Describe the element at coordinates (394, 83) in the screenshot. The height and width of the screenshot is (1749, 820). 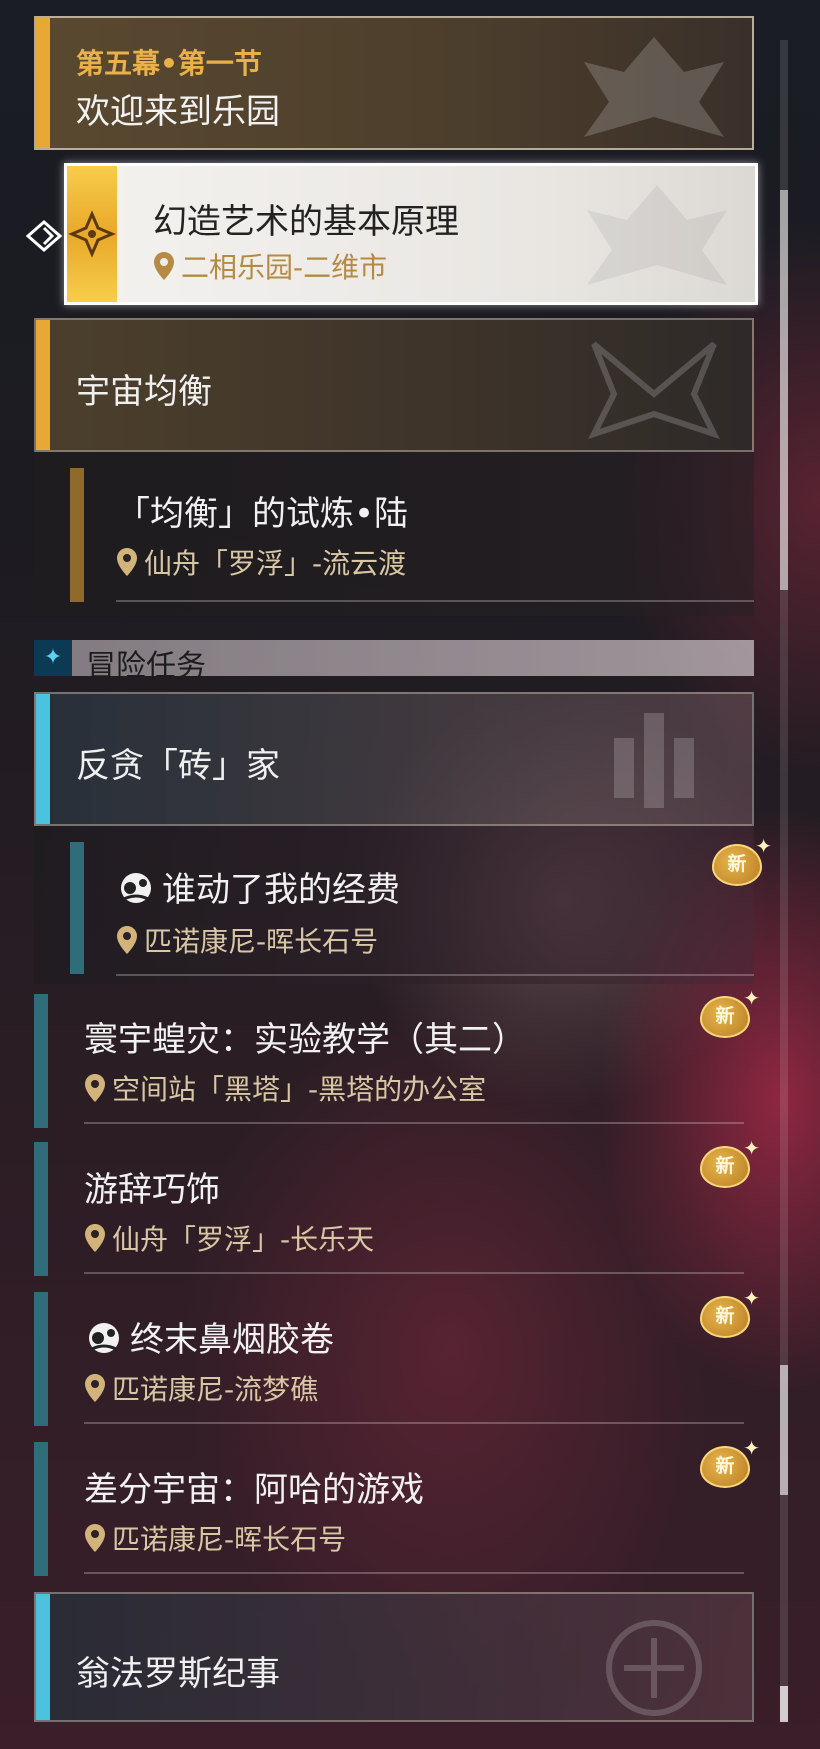
I see `chapter-card: 第五幕•第一节 欢迎来到乐园` at that location.